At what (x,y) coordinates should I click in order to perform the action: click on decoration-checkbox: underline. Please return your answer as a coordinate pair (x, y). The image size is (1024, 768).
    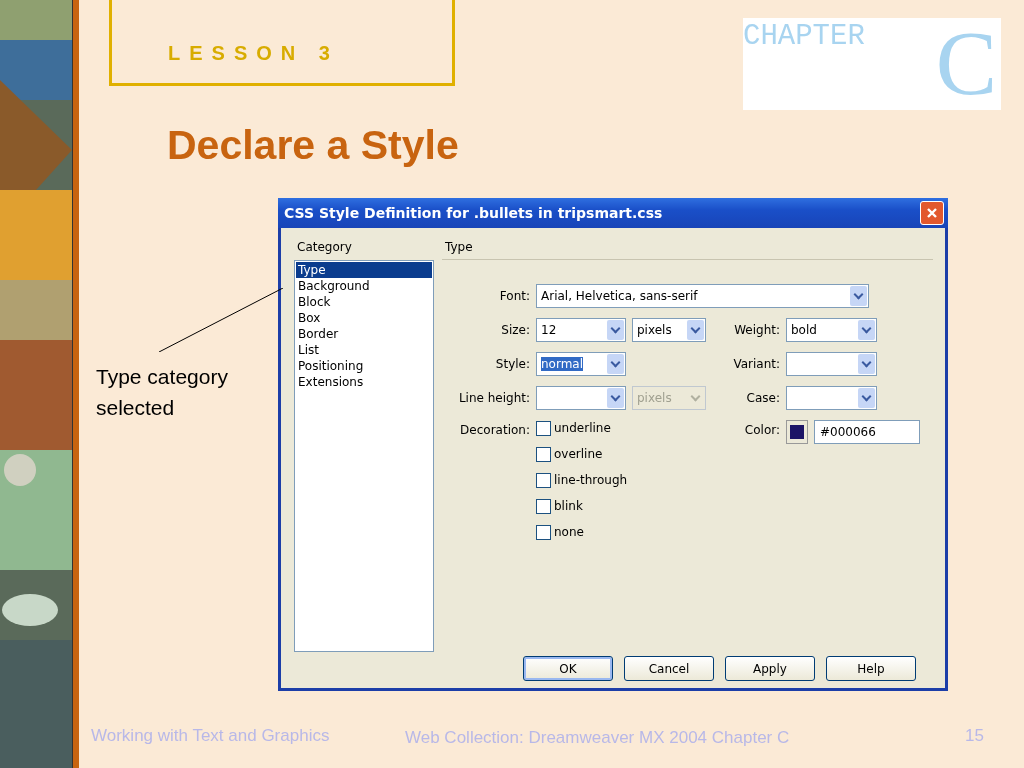
    Looking at the image, I should click on (623, 428).